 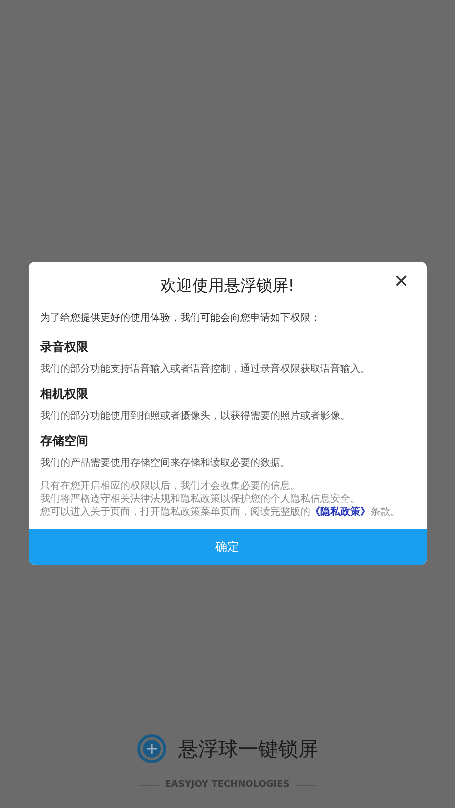 I want to click on app-name: 悬浮球一键锁屏, so click(x=248, y=749).